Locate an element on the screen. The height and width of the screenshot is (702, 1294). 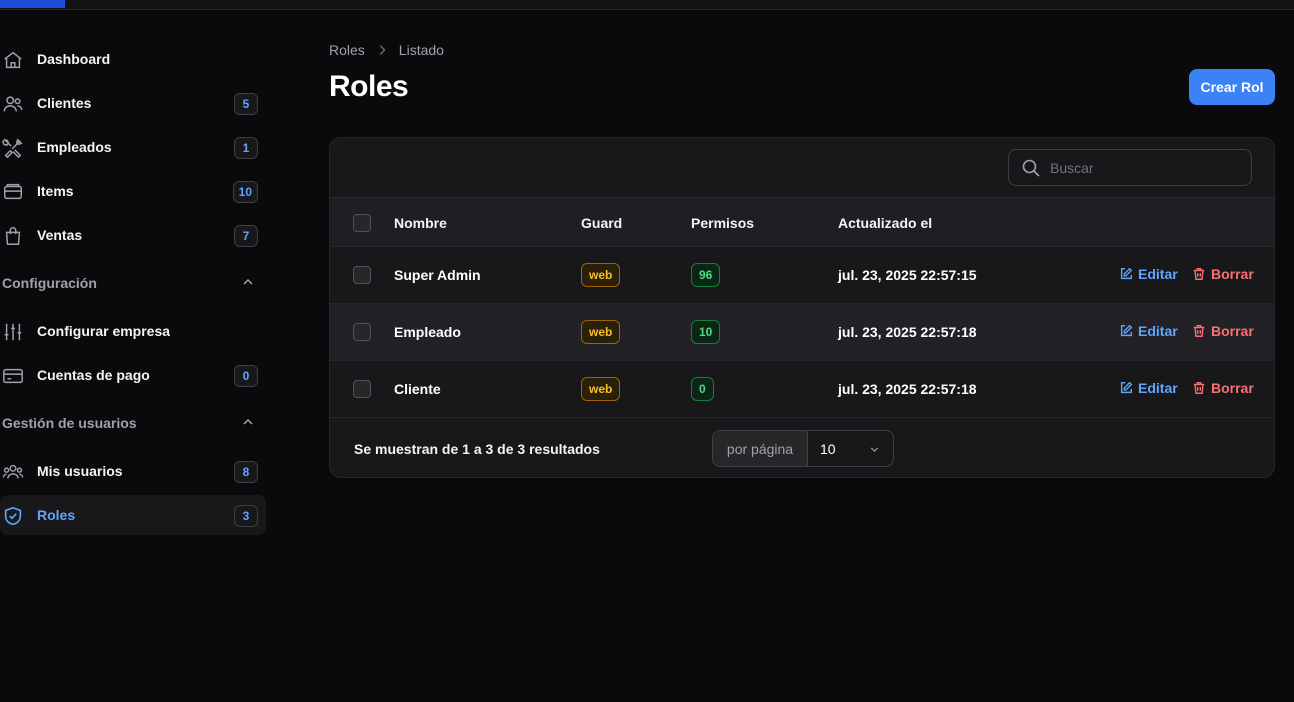
sidebar-item-label: Empleados is located at coordinates (74, 147).